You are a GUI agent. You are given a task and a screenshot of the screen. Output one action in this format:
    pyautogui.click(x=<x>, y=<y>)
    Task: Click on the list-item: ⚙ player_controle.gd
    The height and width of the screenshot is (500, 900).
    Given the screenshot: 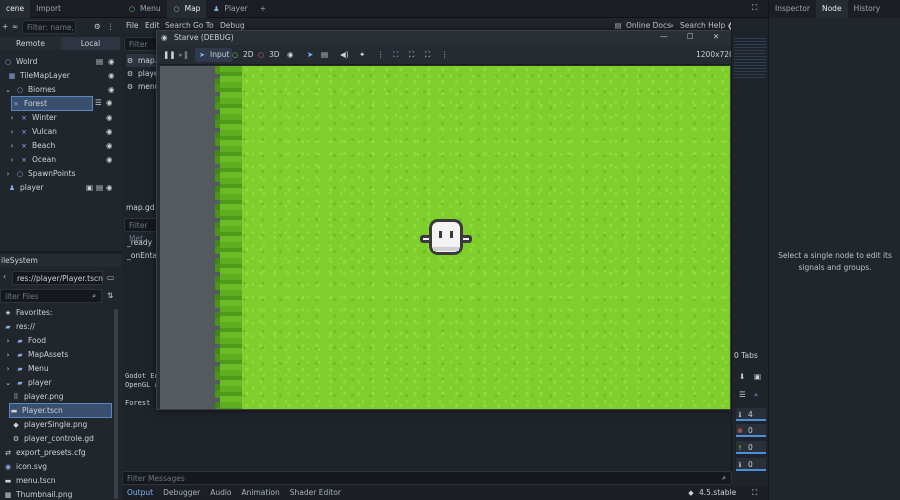 What is the action you would take?
    pyautogui.click(x=53, y=438)
    